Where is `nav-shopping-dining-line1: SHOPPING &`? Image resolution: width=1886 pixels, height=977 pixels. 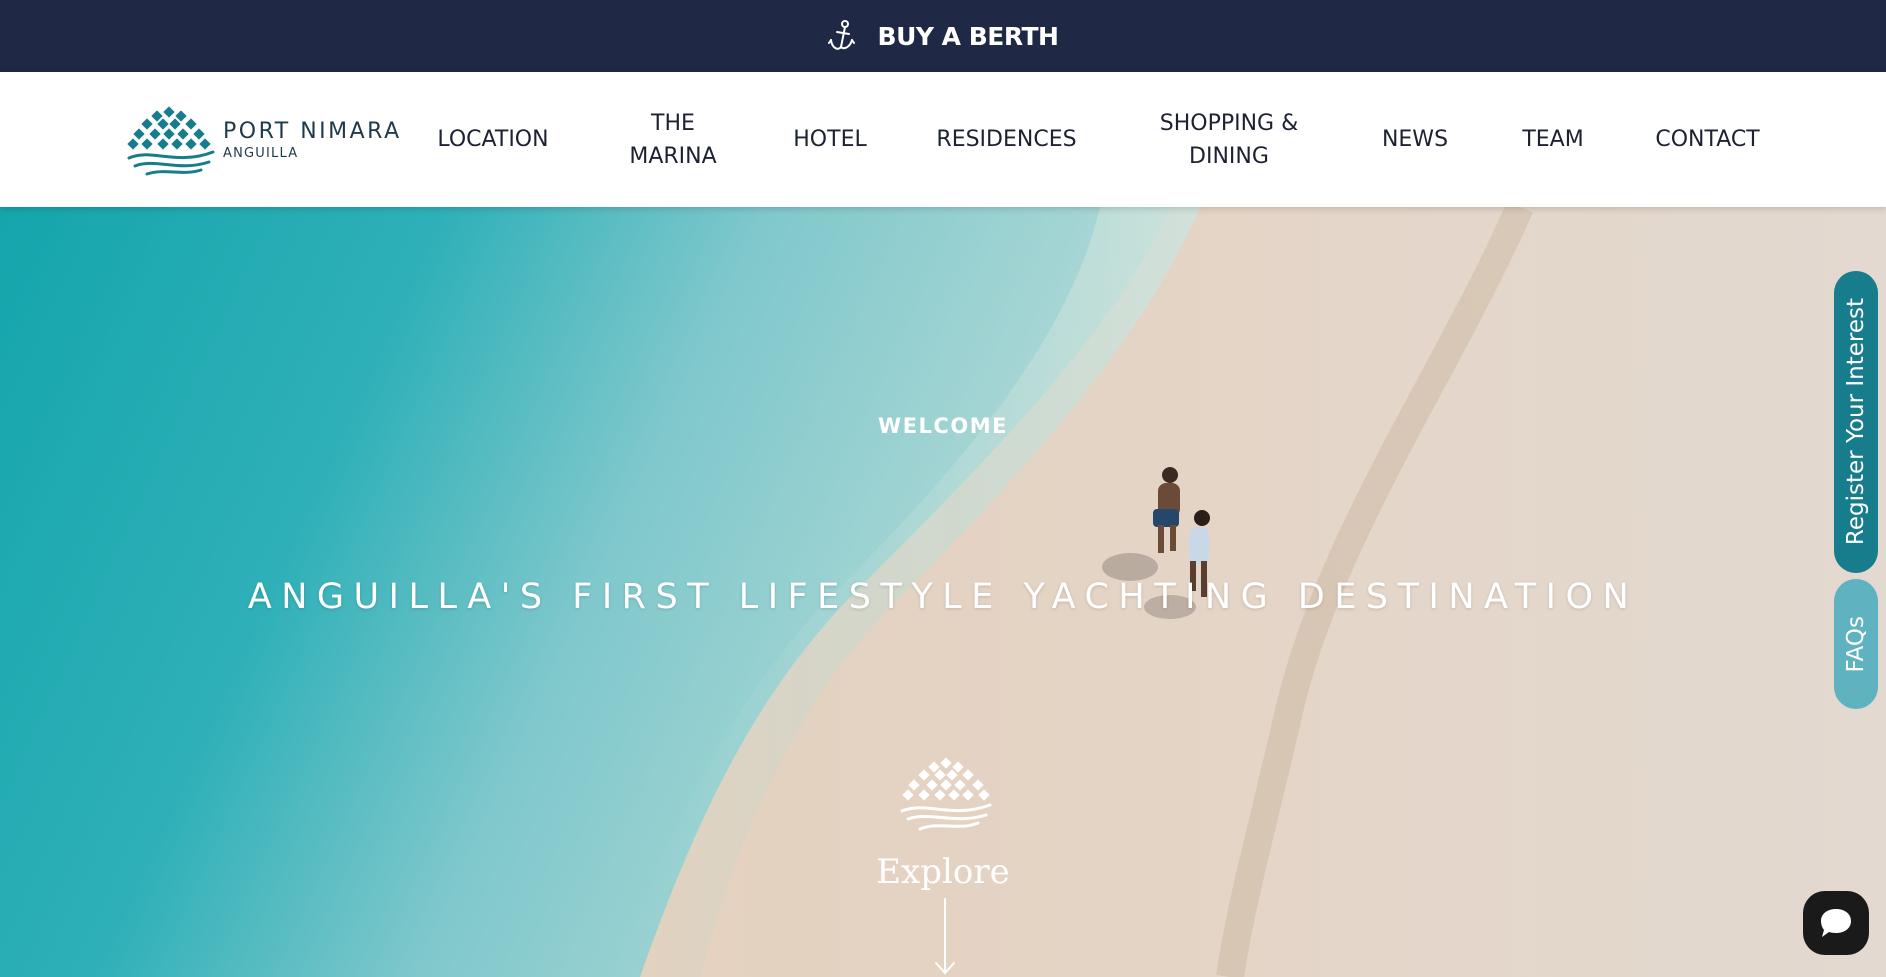
nav-shopping-dining-line1: SHOPPING & is located at coordinates (1229, 123).